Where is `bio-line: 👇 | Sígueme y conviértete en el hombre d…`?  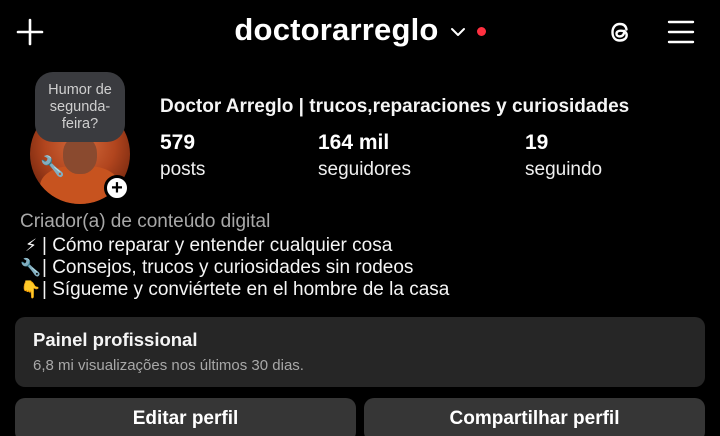
bio-line: 👇 | Sígueme y conviértete en el hombre d… is located at coordinates (234, 290).